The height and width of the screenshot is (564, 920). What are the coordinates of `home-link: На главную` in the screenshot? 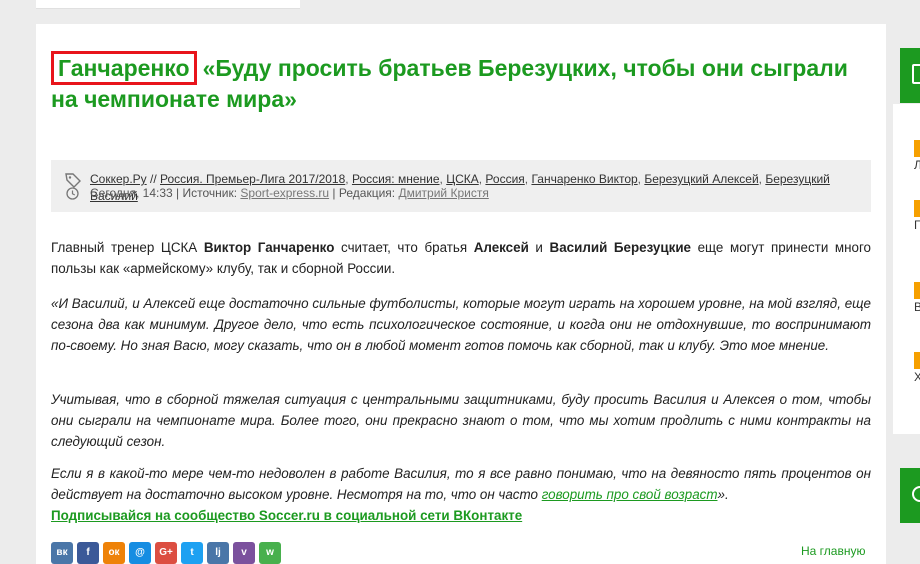 It's located at (833, 551).